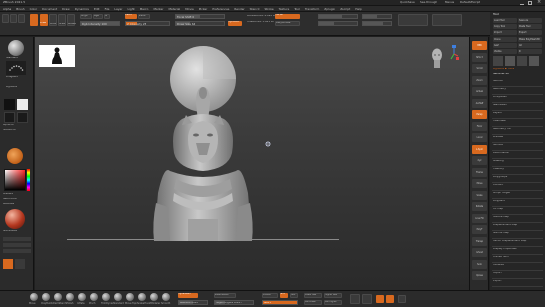 This screenshot has height=307, width=545. What do you see at coordinates (479, 80) in the screenshot?
I see `right-shelf-zoom: Zoom` at bounding box center [479, 80].